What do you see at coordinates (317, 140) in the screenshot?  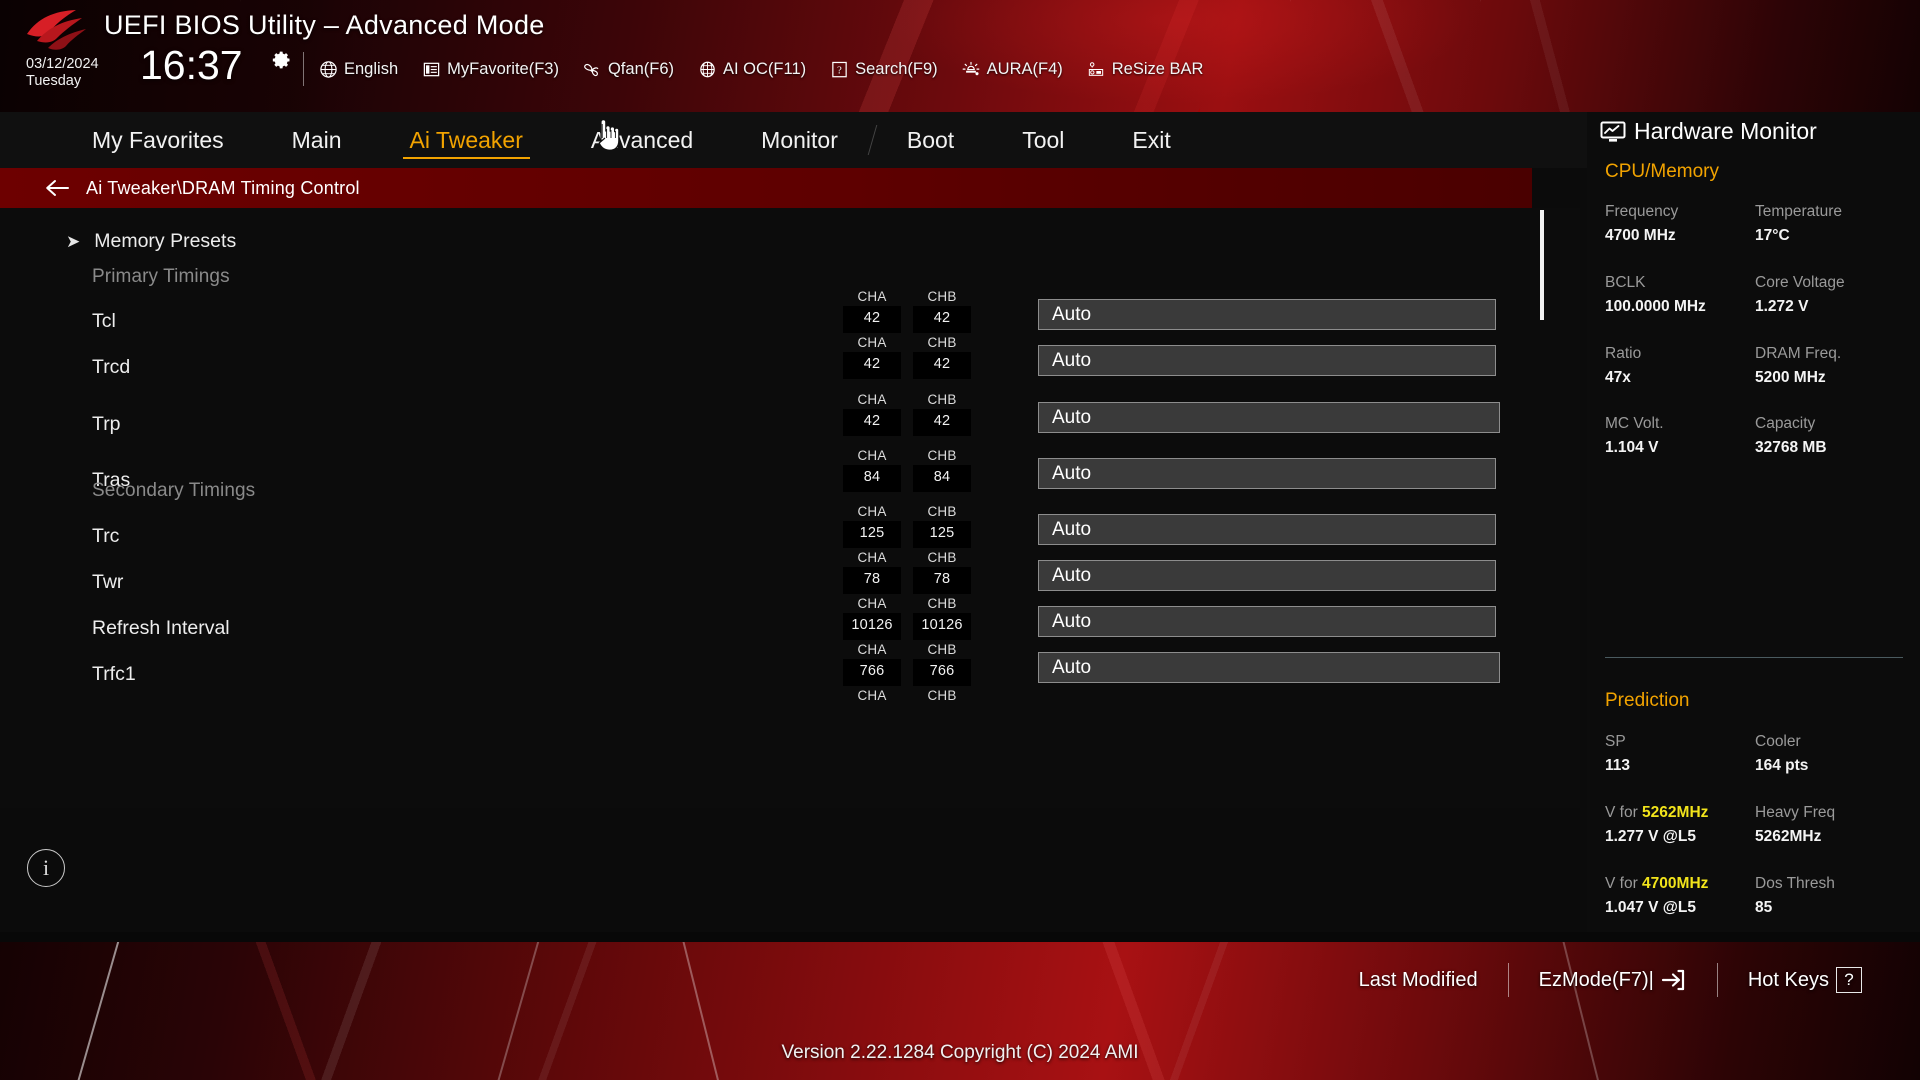 I see `tab-main: Main` at bounding box center [317, 140].